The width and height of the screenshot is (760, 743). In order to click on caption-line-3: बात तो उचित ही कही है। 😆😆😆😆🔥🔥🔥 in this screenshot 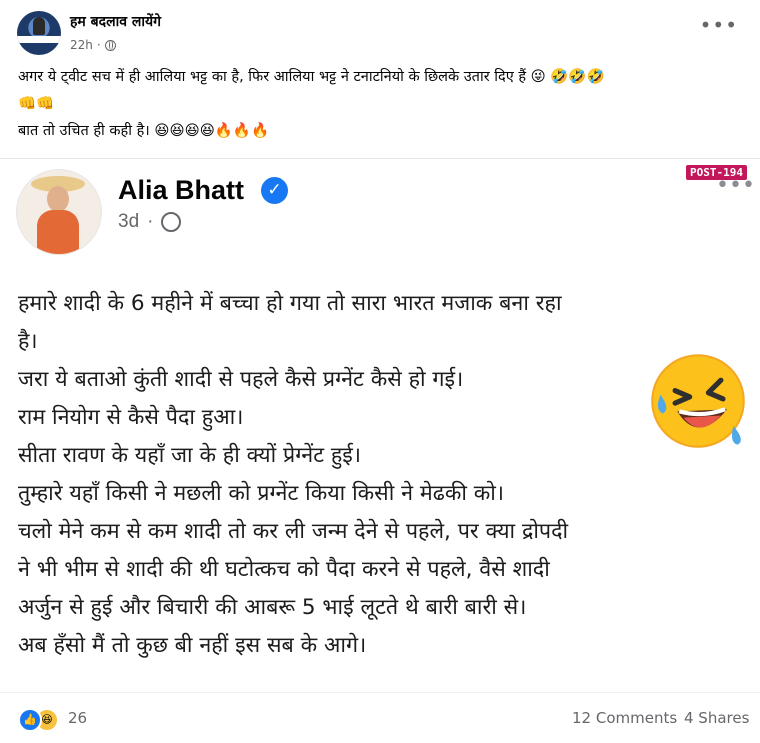, I will do `click(144, 131)`.